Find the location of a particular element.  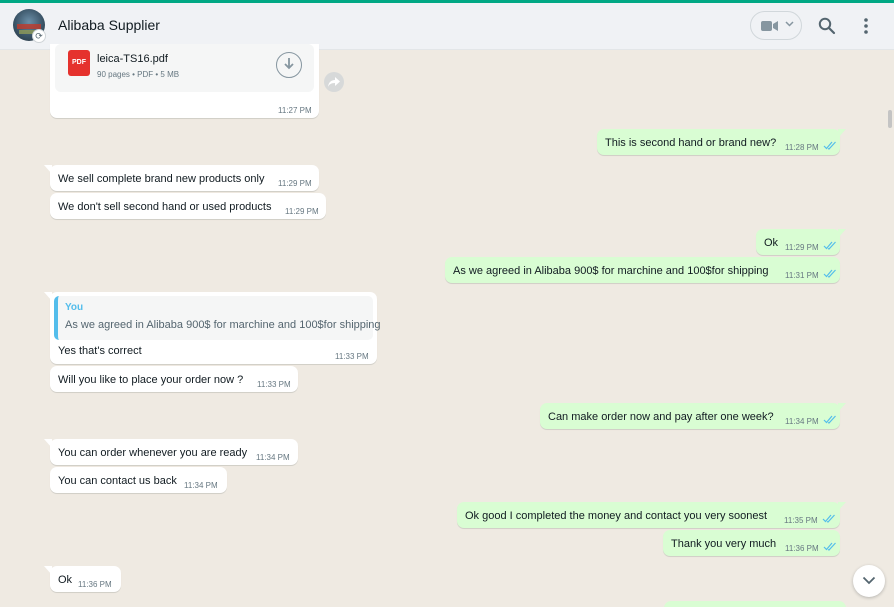

document-meta: 90 pages • PDF • 5 MB is located at coordinates (138, 74).